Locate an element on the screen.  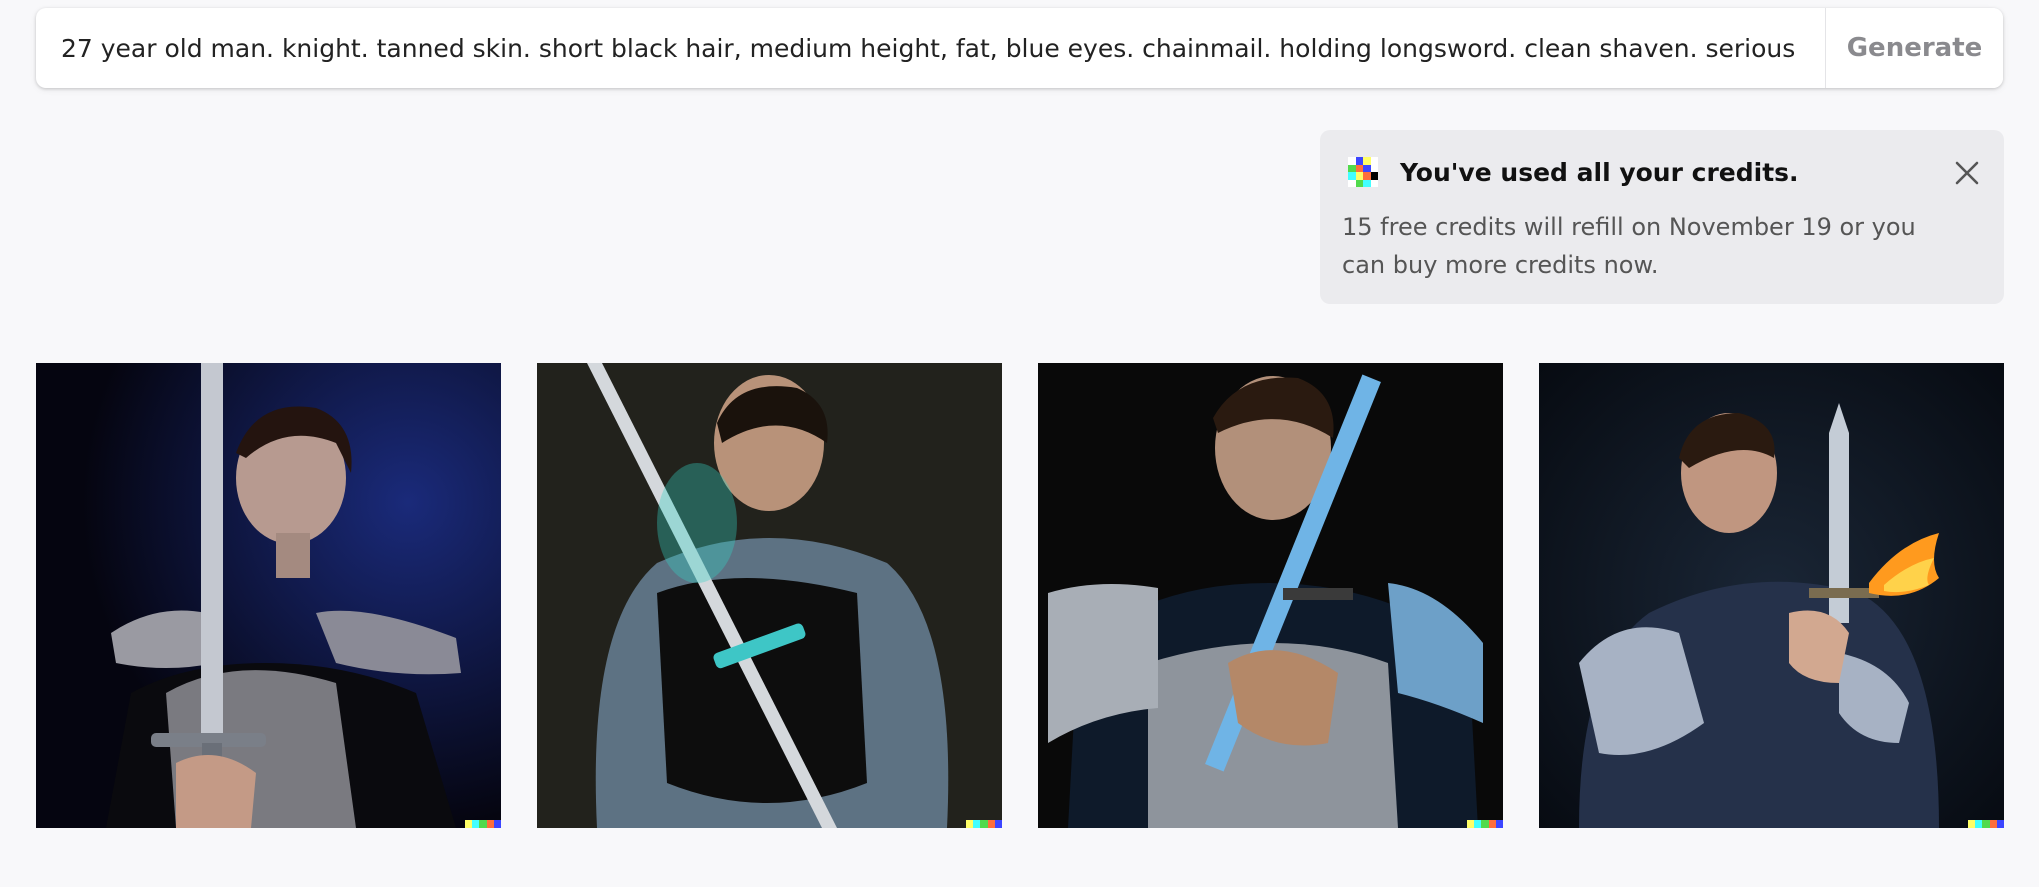
knight-shield-image is located at coordinates (769, 595).